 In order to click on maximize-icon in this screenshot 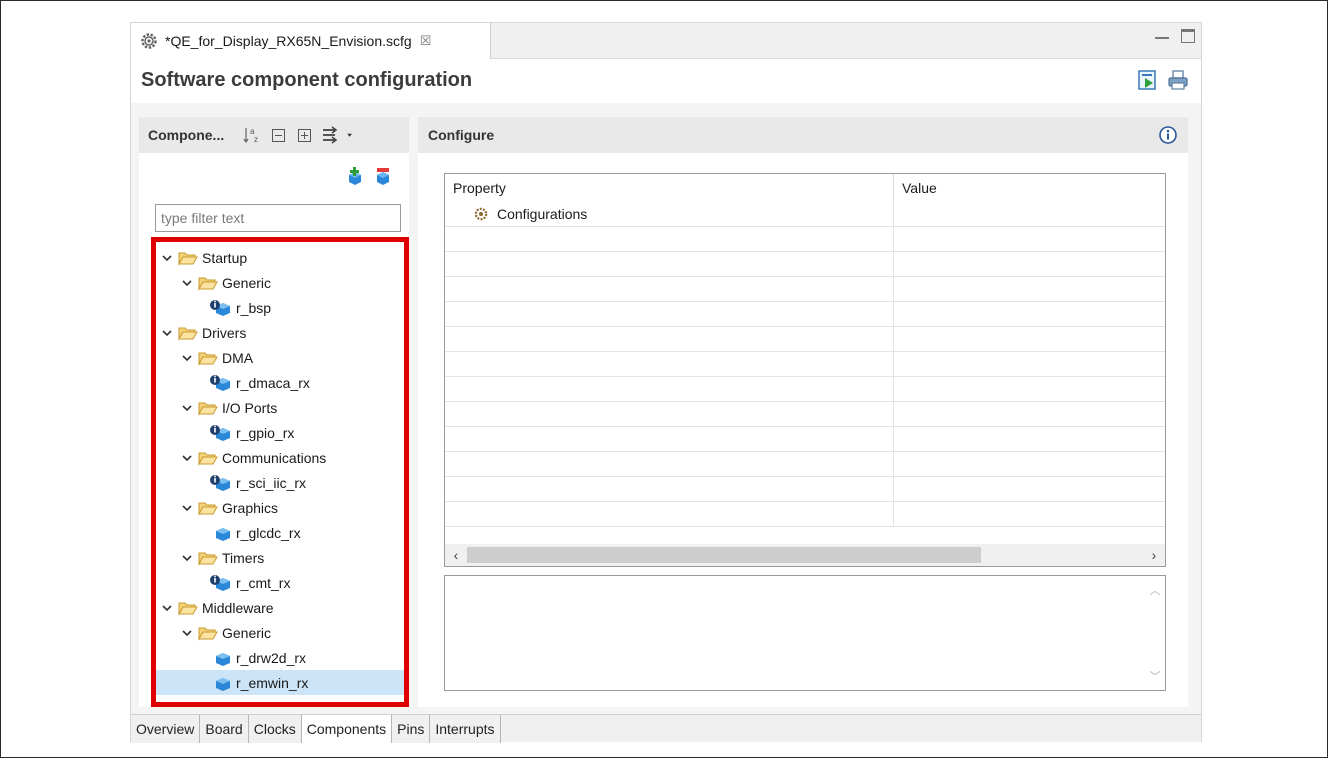, I will do `click(1188, 36)`.